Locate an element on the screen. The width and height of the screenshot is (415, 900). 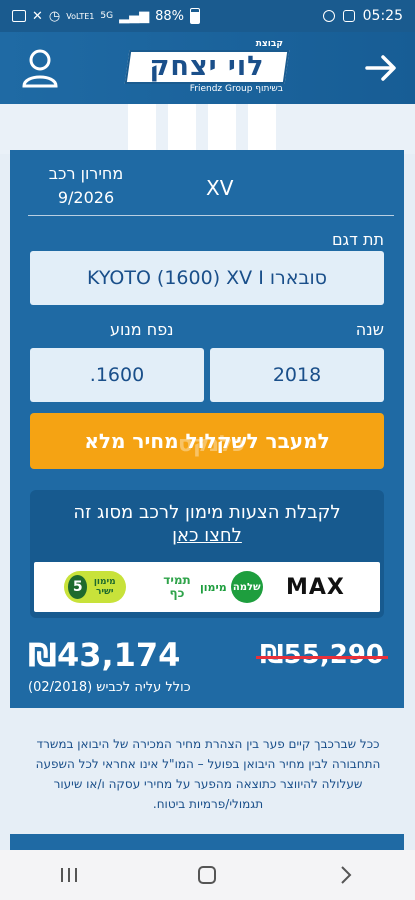
year-label: שנה is located at coordinates (369, 329).